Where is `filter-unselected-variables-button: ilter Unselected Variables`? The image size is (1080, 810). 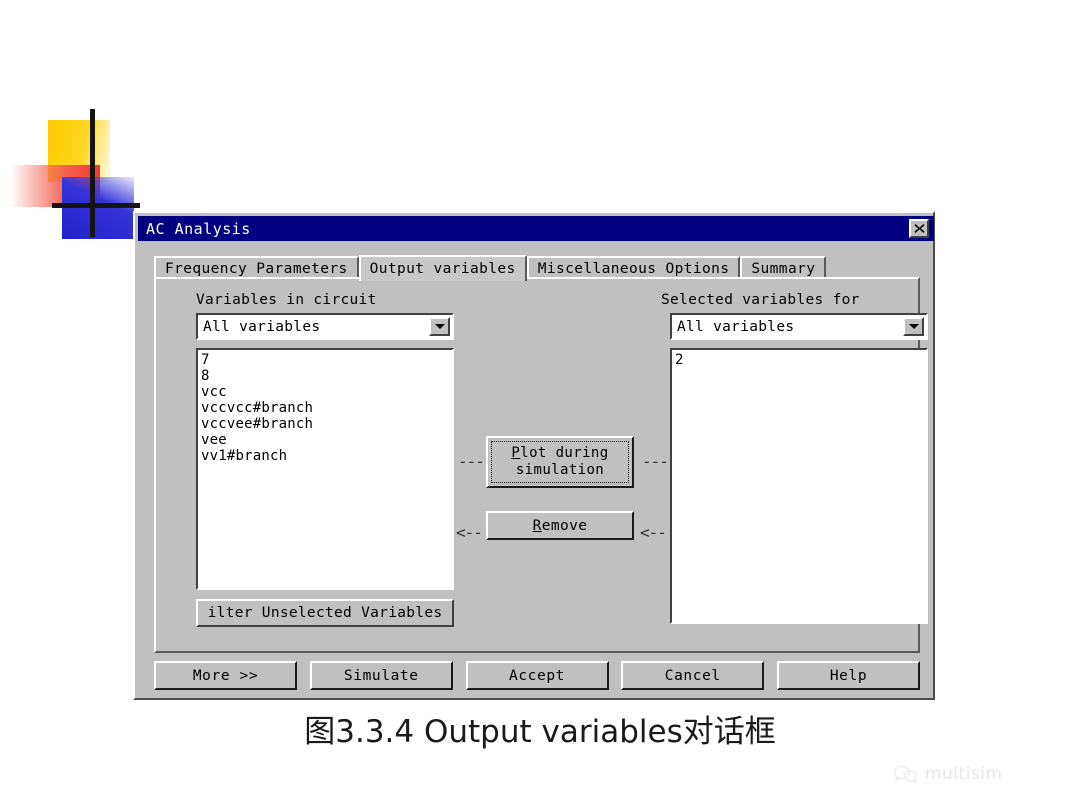
filter-unselected-variables-button: ilter Unselected Variables is located at coordinates (325, 613).